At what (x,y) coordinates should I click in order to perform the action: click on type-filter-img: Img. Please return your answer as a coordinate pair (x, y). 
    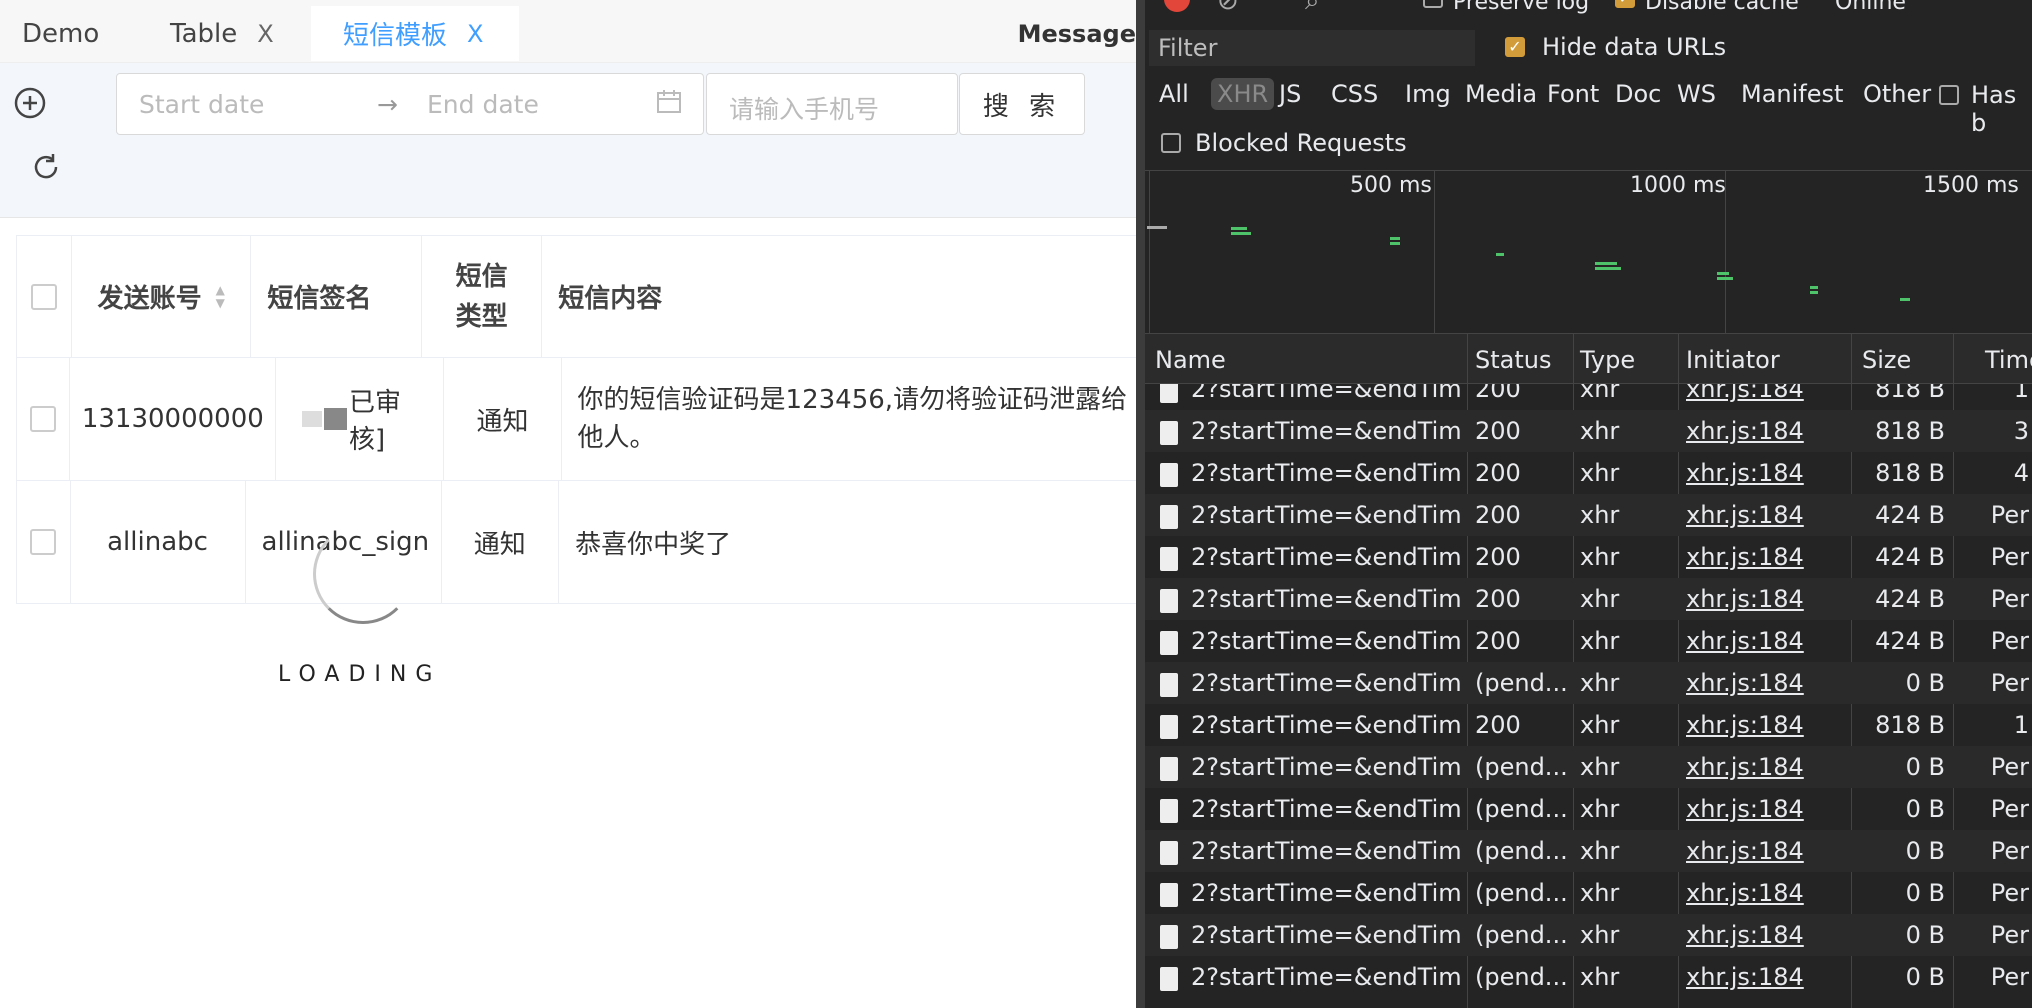
    Looking at the image, I should click on (1428, 94).